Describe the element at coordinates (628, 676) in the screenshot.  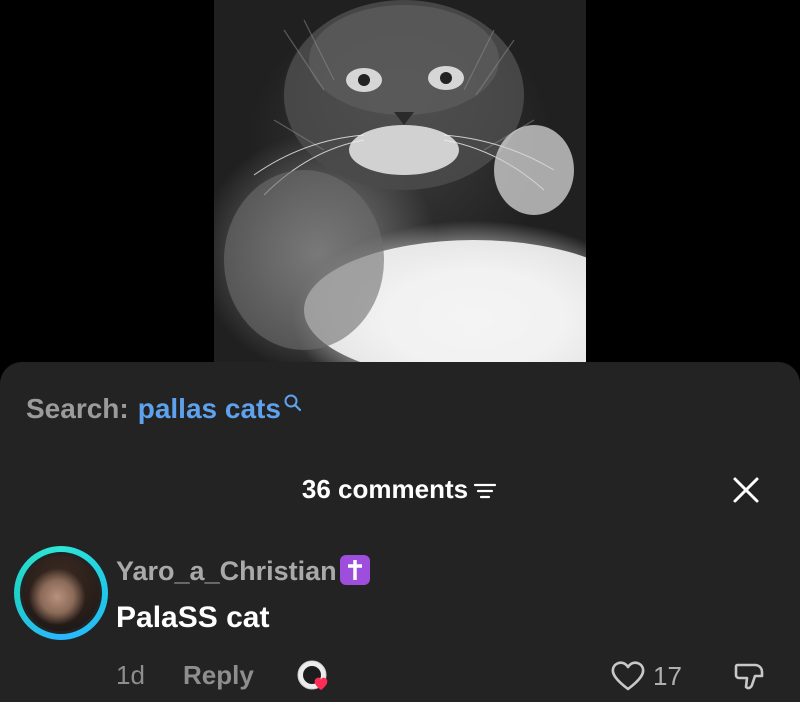
I see `heart-icon` at that location.